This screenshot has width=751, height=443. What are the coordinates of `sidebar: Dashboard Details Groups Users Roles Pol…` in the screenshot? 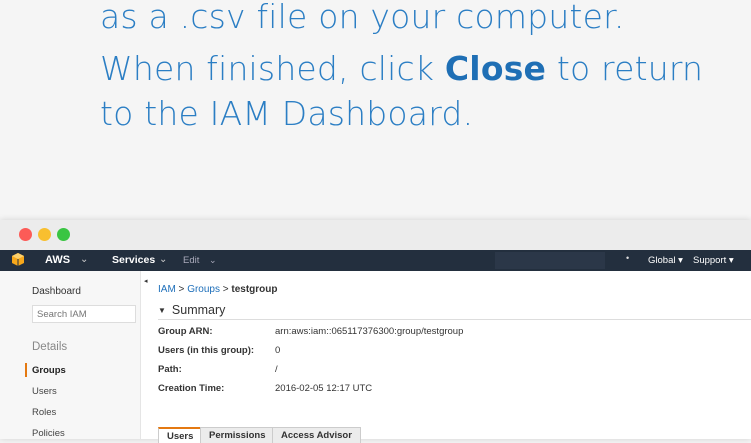 It's located at (70, 355).